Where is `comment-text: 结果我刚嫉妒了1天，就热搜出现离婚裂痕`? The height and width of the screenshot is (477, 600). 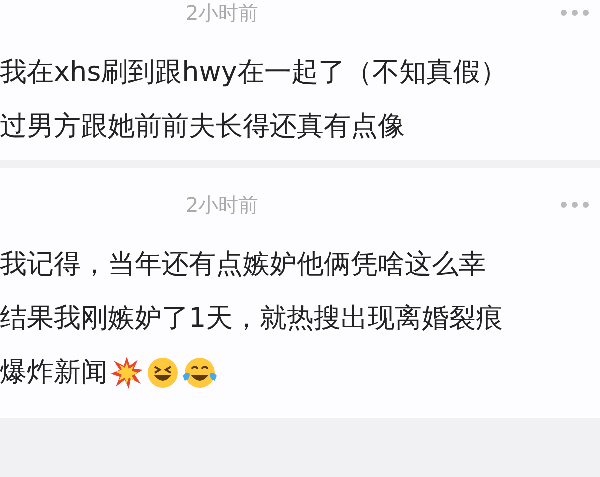
comment-text: 结果我刚嫉妒了1天，就热搜出现离婚裂痕 is located at coordinates (252, 319).